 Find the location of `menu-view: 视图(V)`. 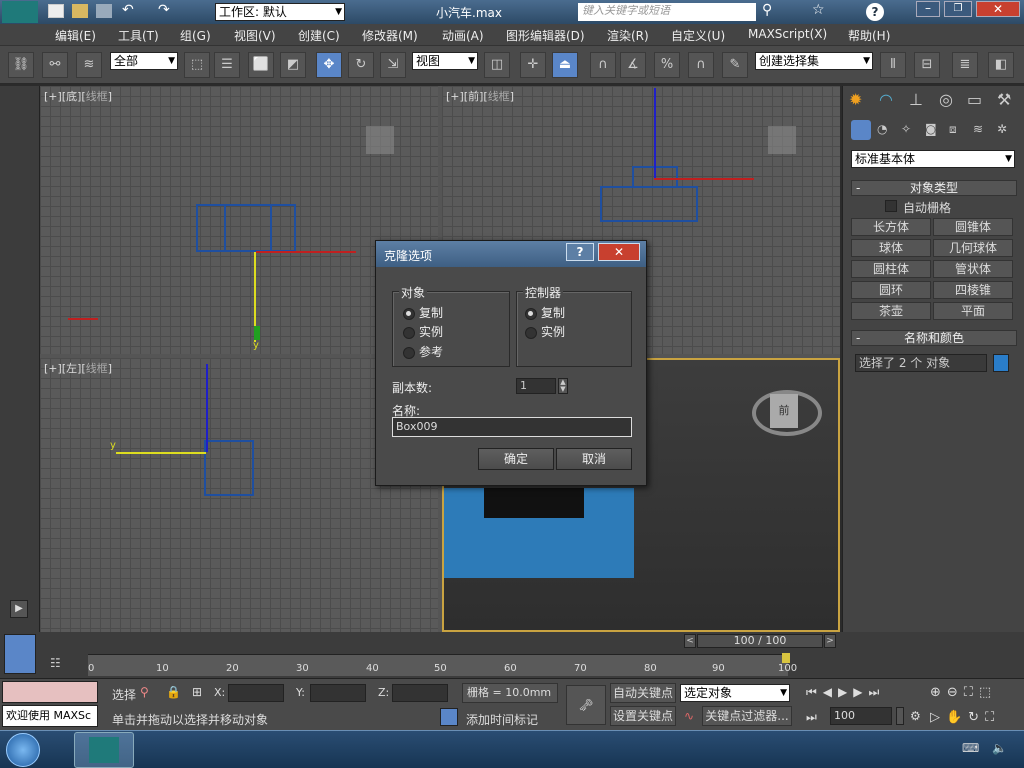

menu-view: 视图(V) is located at coordinates (255, 35).